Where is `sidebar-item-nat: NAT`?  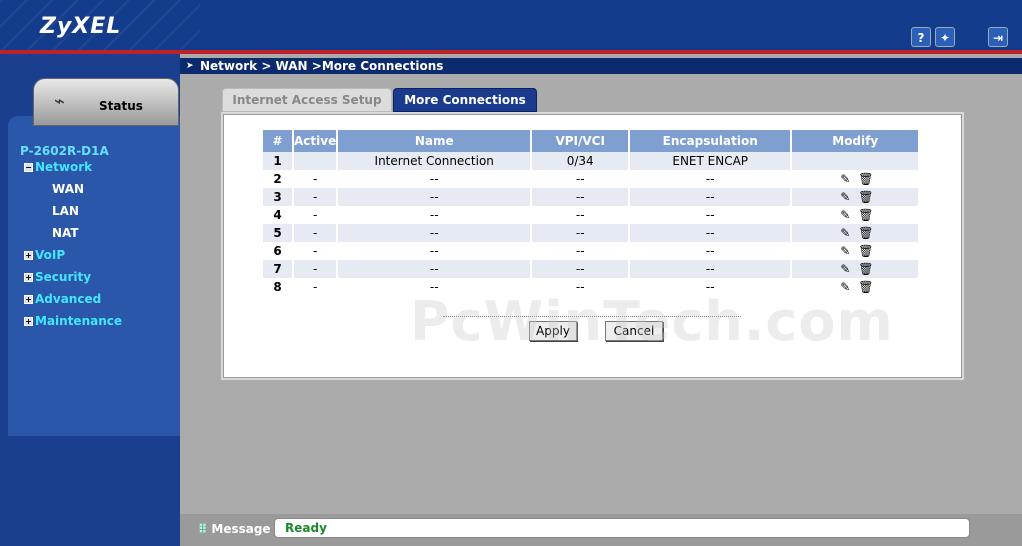 sidebar-item-nat: NAT is located at coordinates (65, 233).